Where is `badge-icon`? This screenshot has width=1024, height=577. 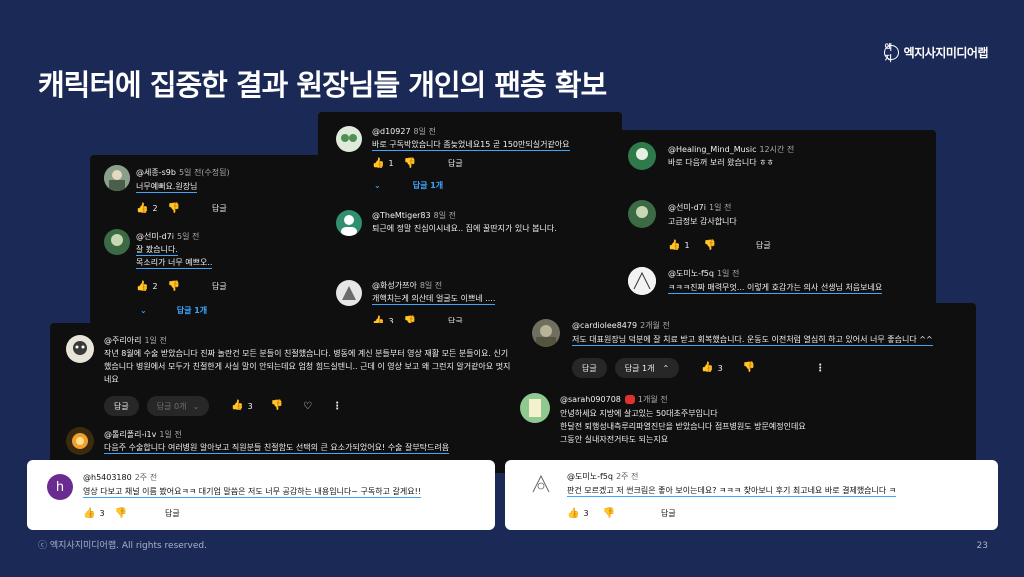
badge-icon is located at coordinates (629, 399).